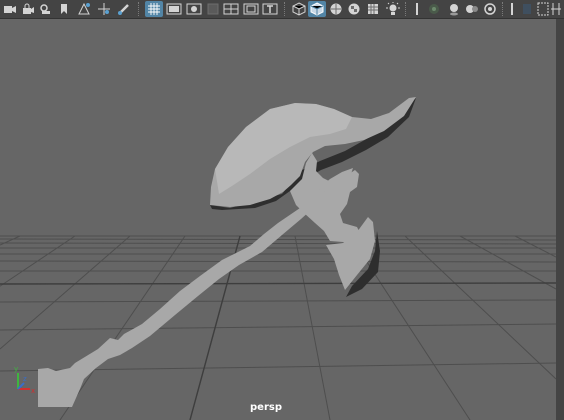  I want to click on camera-attributes-icon, so click(46, 9).